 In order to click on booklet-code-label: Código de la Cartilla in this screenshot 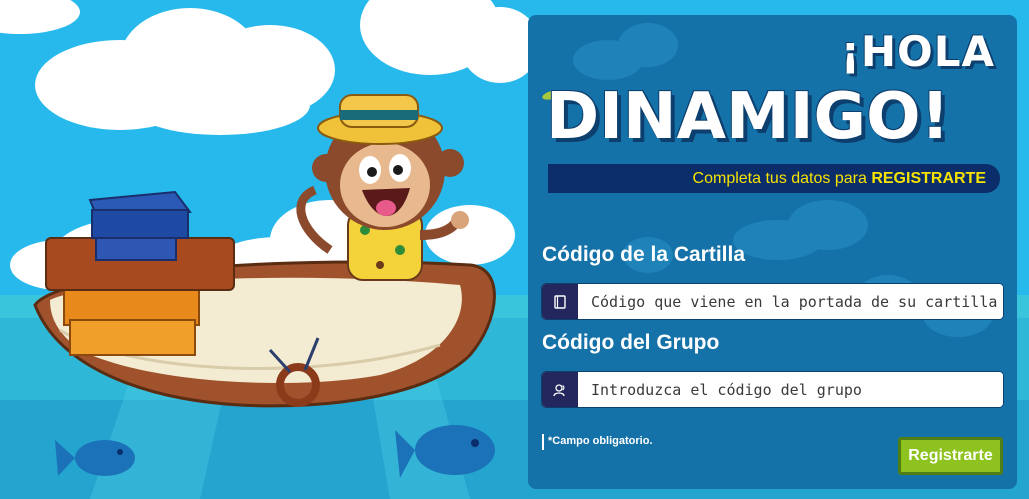, I will do `click(644, 254)`.